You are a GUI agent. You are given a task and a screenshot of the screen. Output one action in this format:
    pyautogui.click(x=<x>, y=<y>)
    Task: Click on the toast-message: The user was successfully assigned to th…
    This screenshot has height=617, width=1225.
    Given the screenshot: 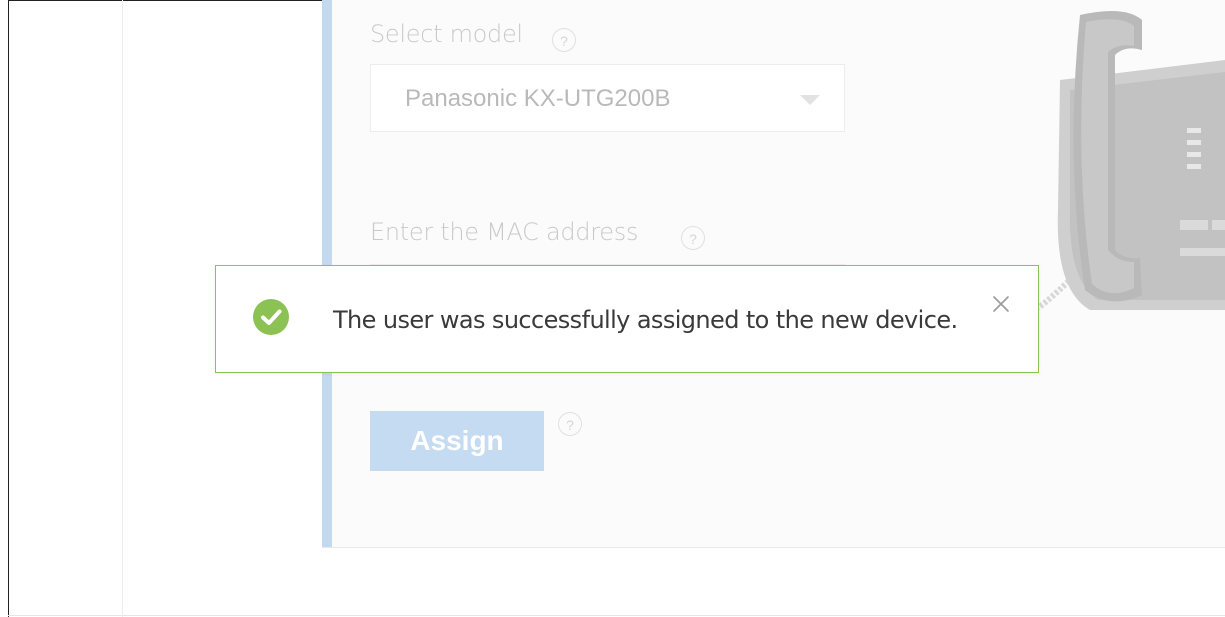 What is the action you would take?
    pyautogui.click(x=645, y=320)
    